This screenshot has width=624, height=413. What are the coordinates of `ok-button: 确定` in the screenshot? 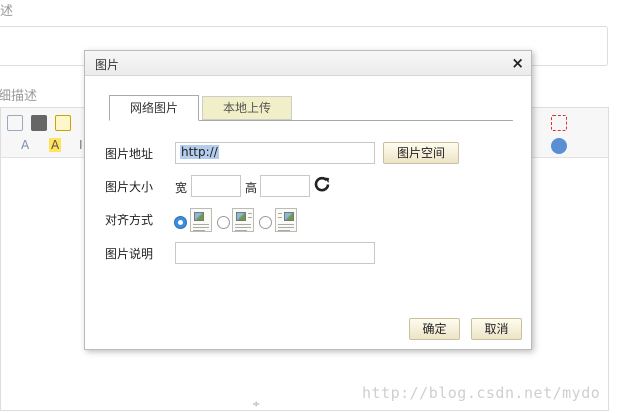 It's located at (434, 329).